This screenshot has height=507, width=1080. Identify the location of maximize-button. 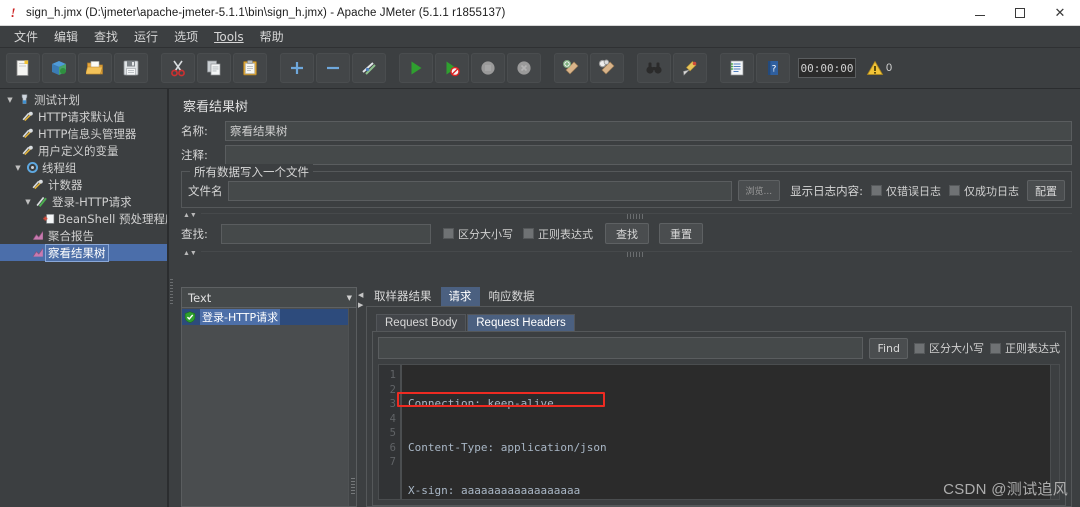
(1020, 13).